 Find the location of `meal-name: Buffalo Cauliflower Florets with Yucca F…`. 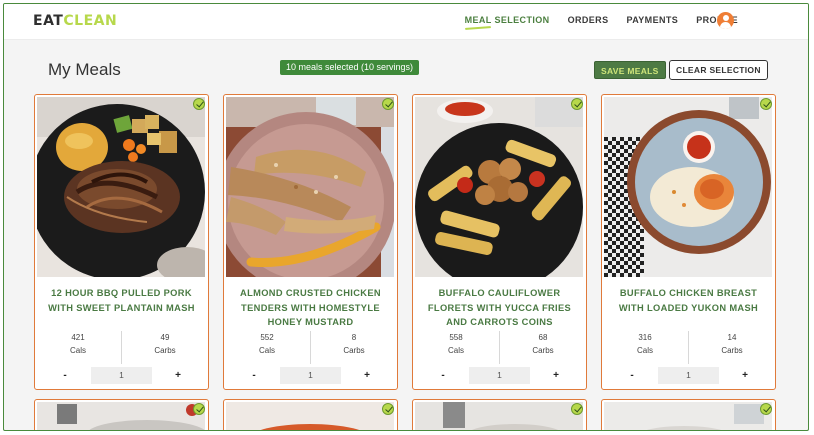

meal-name: Buffalo Cauliflower Florets with Yucca F… is located at coordinates (499, 308).